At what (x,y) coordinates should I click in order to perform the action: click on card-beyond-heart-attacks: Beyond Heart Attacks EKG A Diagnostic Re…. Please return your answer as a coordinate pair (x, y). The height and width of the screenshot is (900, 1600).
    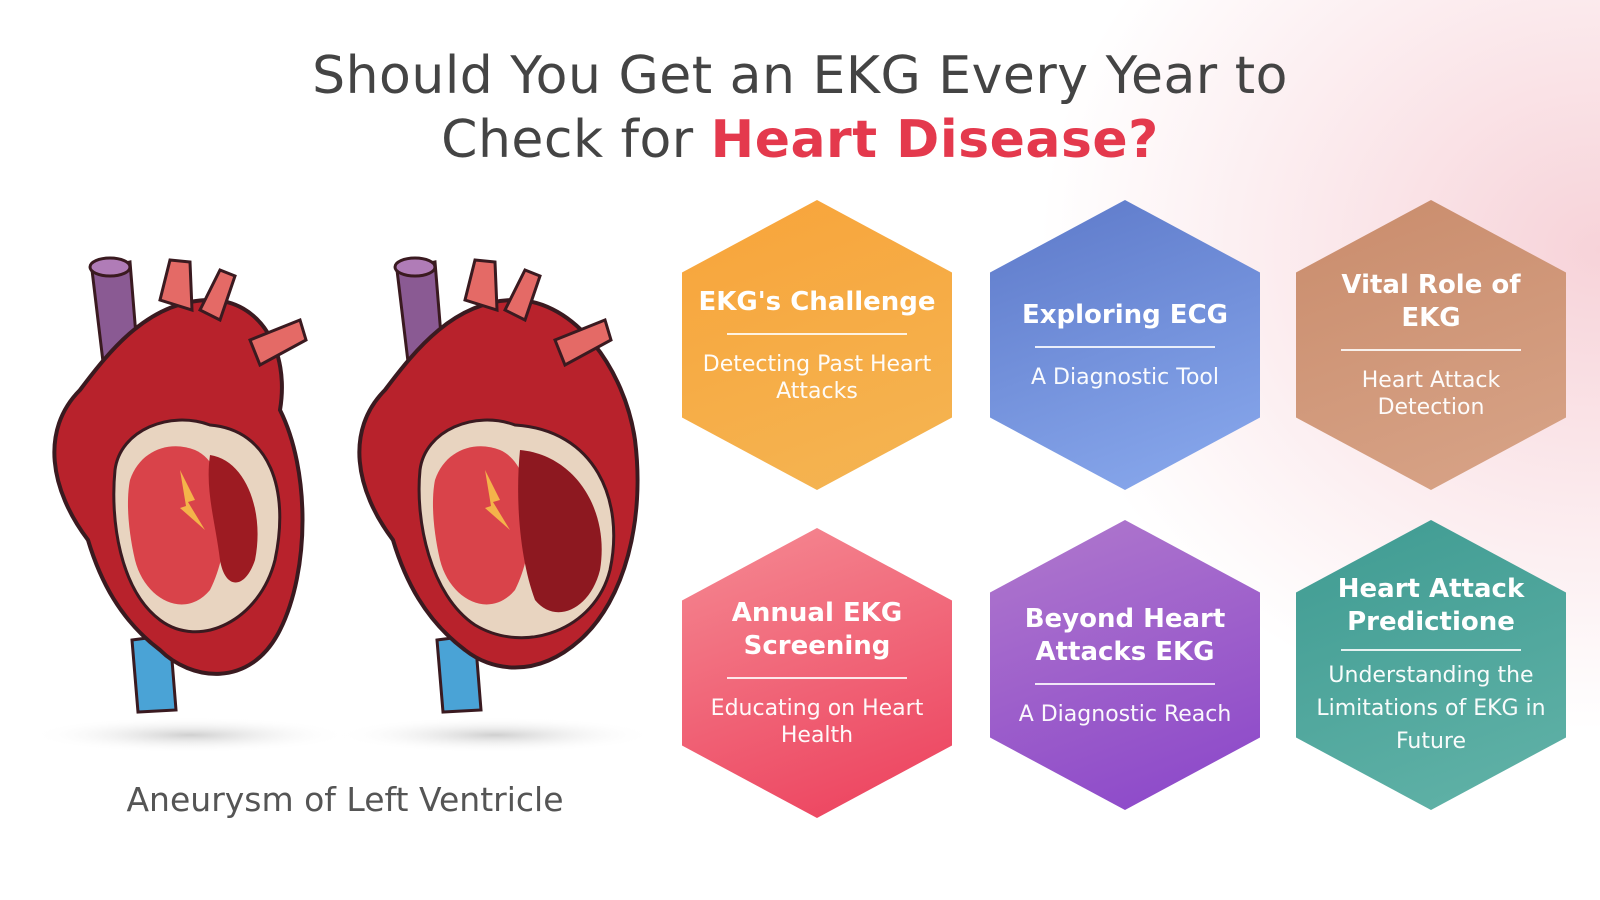
    Looking at the image, I should click on (1125, 665).